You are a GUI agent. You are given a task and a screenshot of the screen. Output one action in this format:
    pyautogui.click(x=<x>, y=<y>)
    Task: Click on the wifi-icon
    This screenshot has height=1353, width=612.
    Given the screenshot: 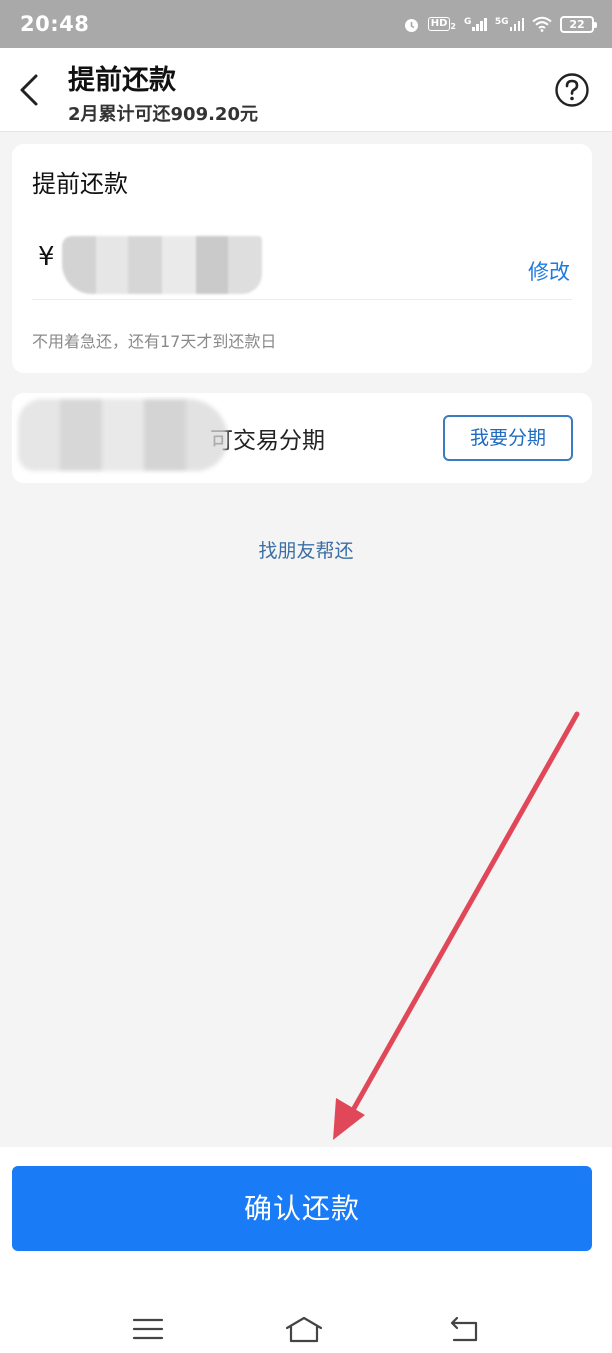 What is the action you would take?
    pyautogui.click(x=542, y=24)
    